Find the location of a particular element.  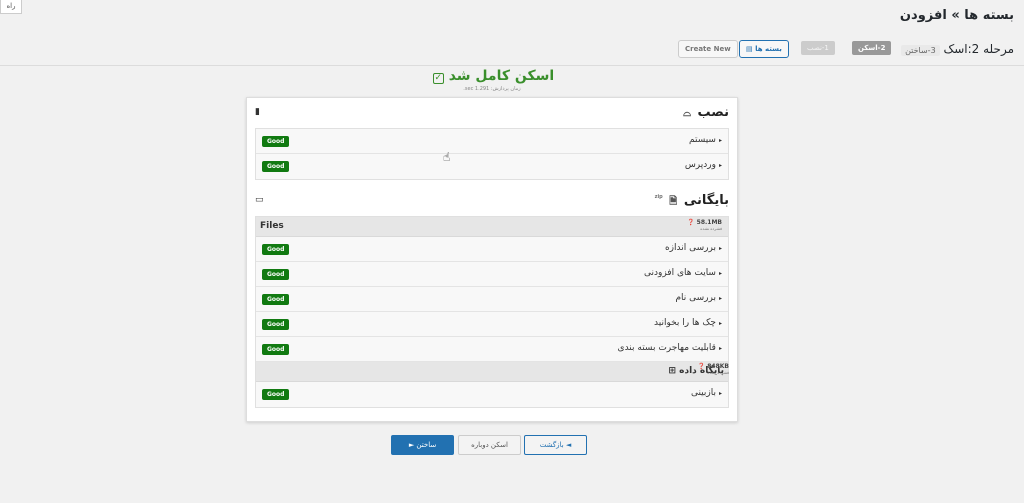

check-label: ▸قابلیت مهاجرت بسته بندی is located at coordinates (669, 348).